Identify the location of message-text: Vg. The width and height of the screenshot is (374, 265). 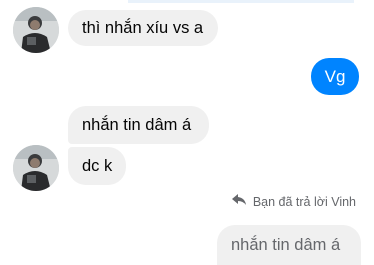
(335, 76).